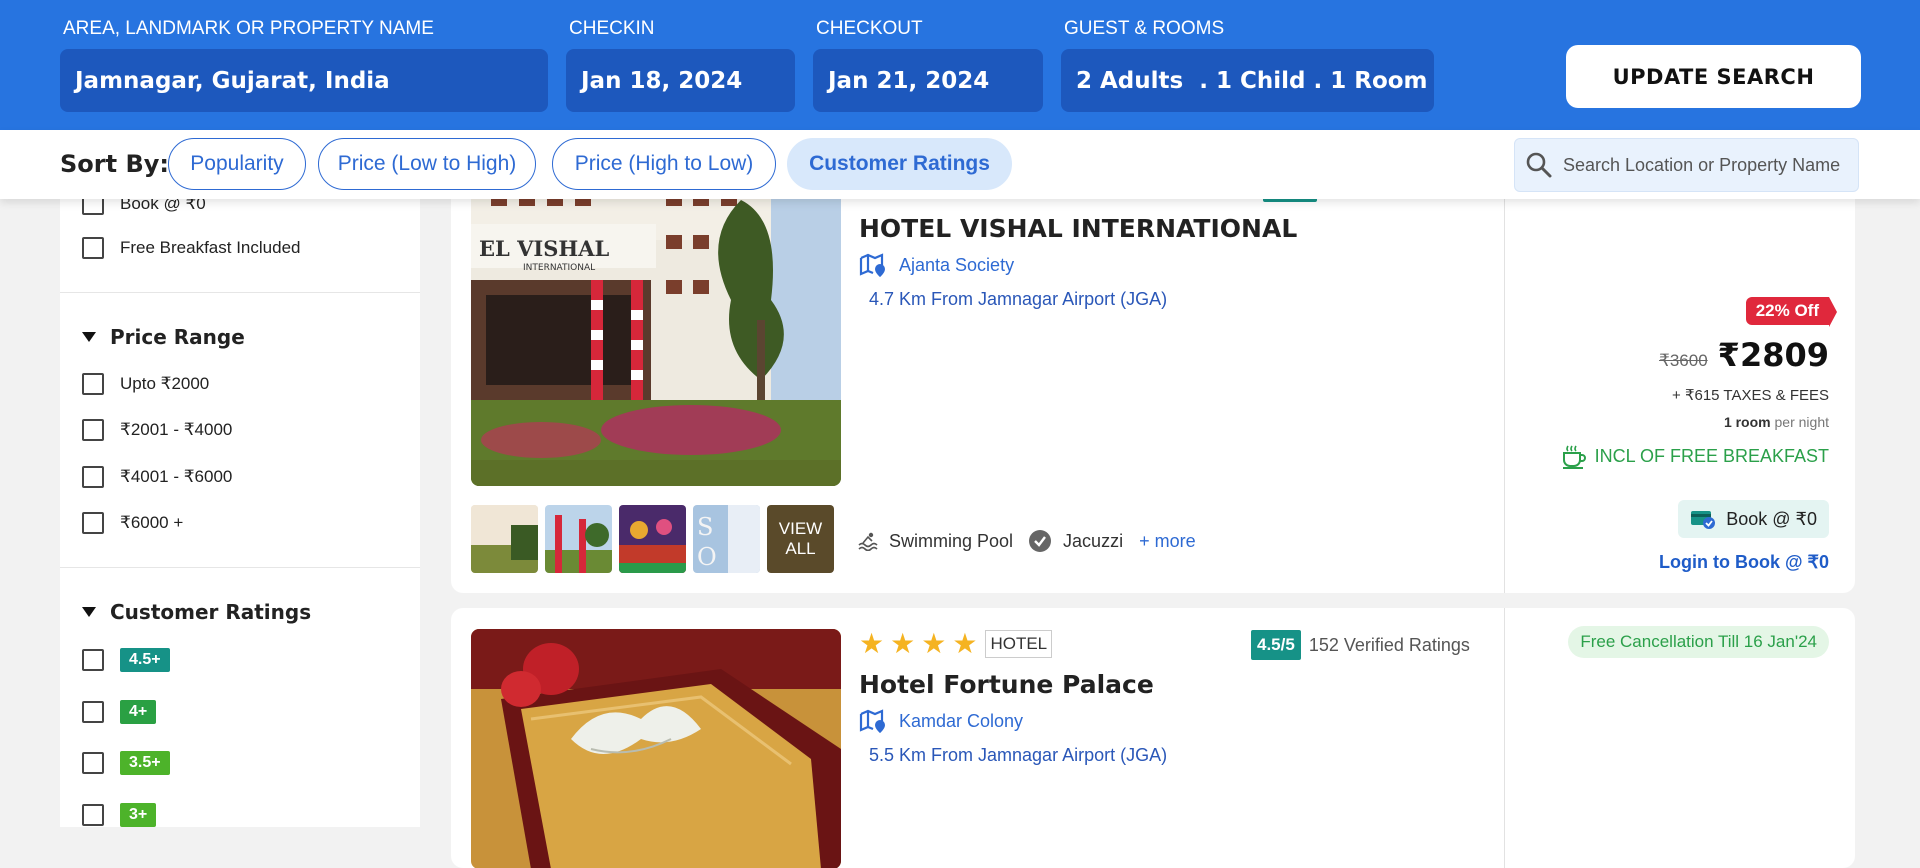 The image size is (1920, 868). I want to click on filter-rating-3-5: 3.5+, so click(126, 763).